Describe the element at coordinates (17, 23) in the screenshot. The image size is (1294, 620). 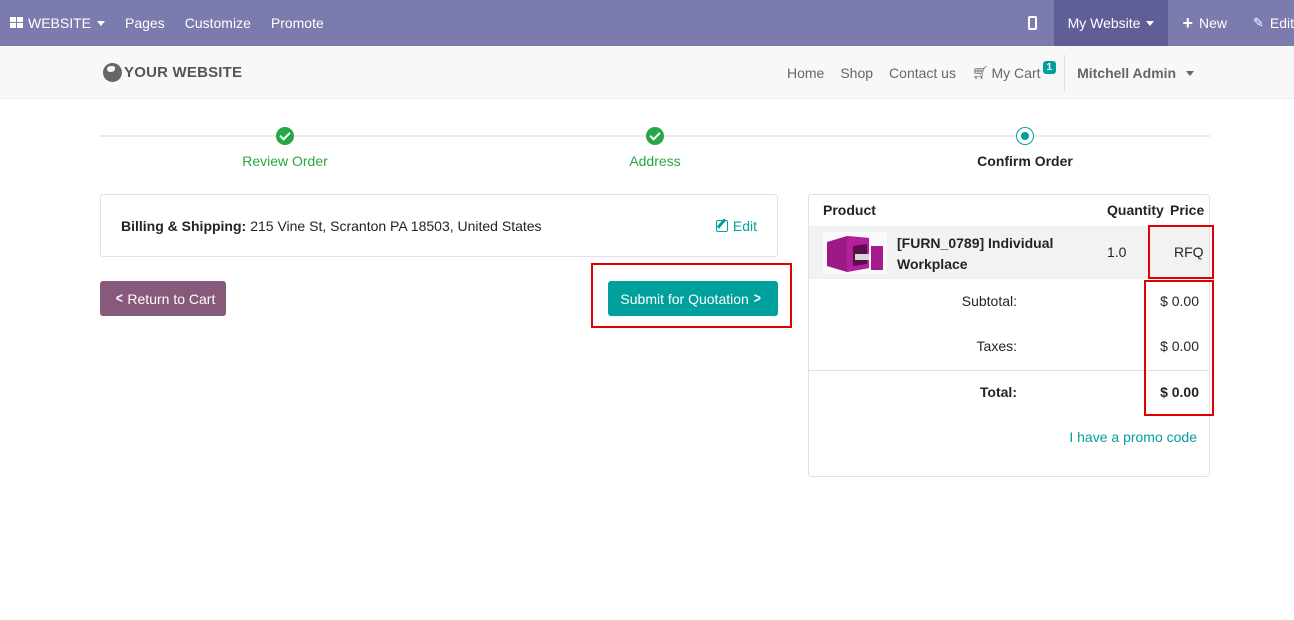
I see `apps-grid-icon` at that location.